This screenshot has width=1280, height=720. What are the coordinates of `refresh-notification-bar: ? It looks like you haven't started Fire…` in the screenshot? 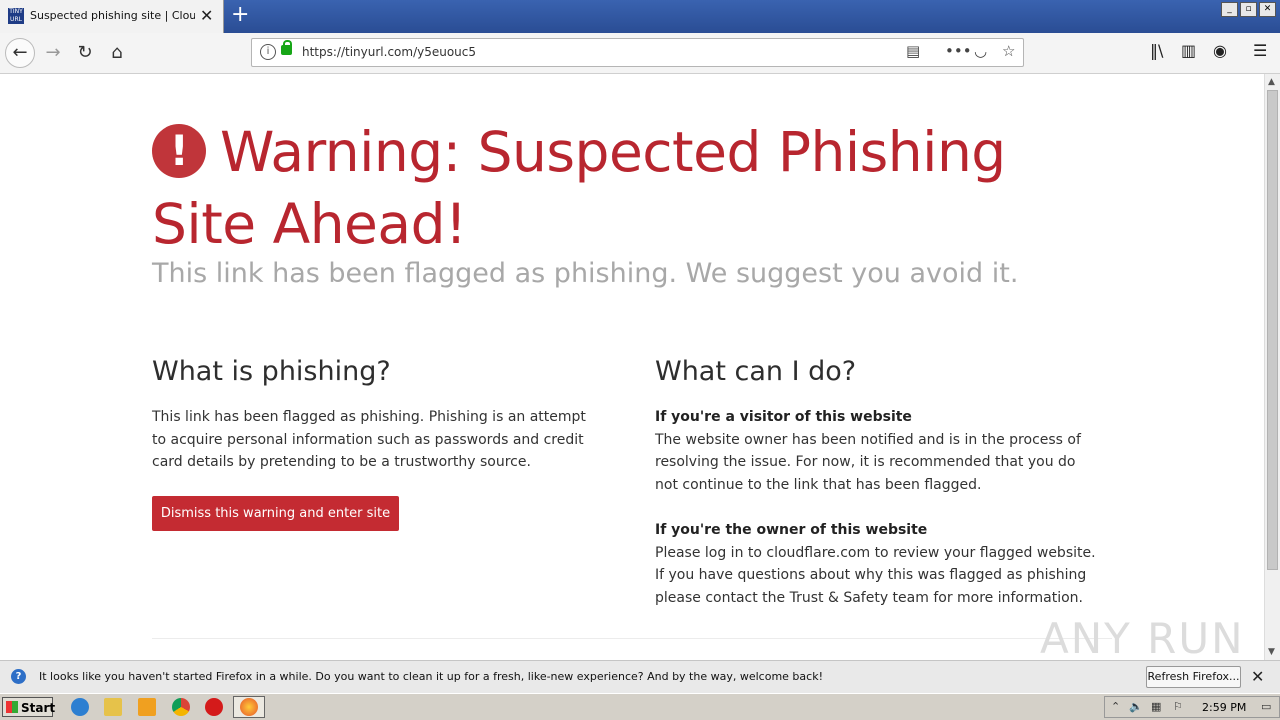 It's located at (640, 676).